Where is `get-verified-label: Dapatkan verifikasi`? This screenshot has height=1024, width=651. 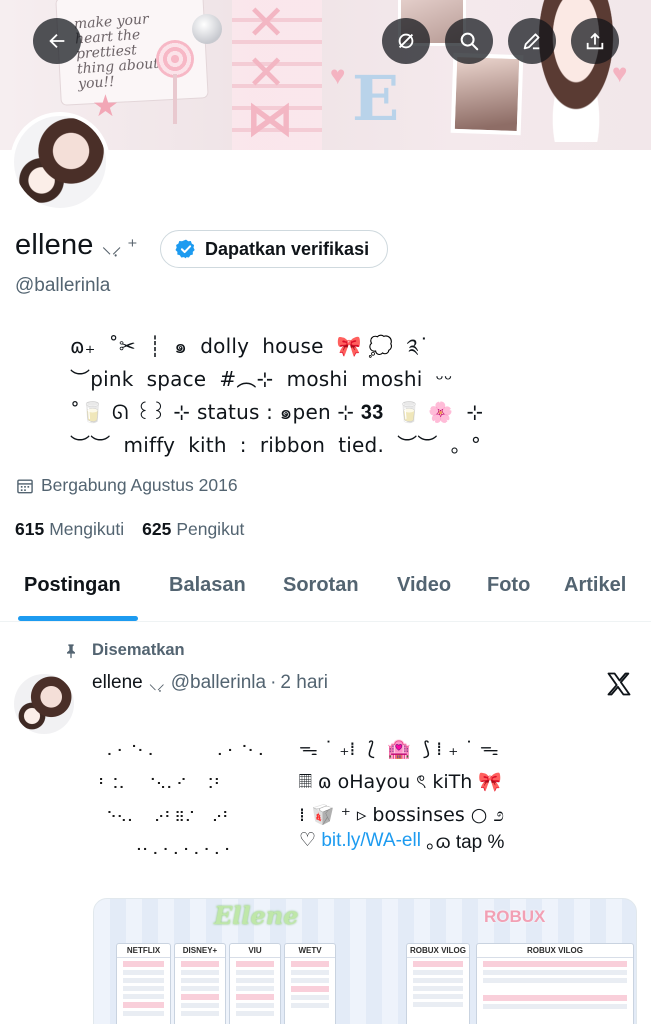
get-verified-label: Dapatkan verifikasi is located at coordinates (287, 248).